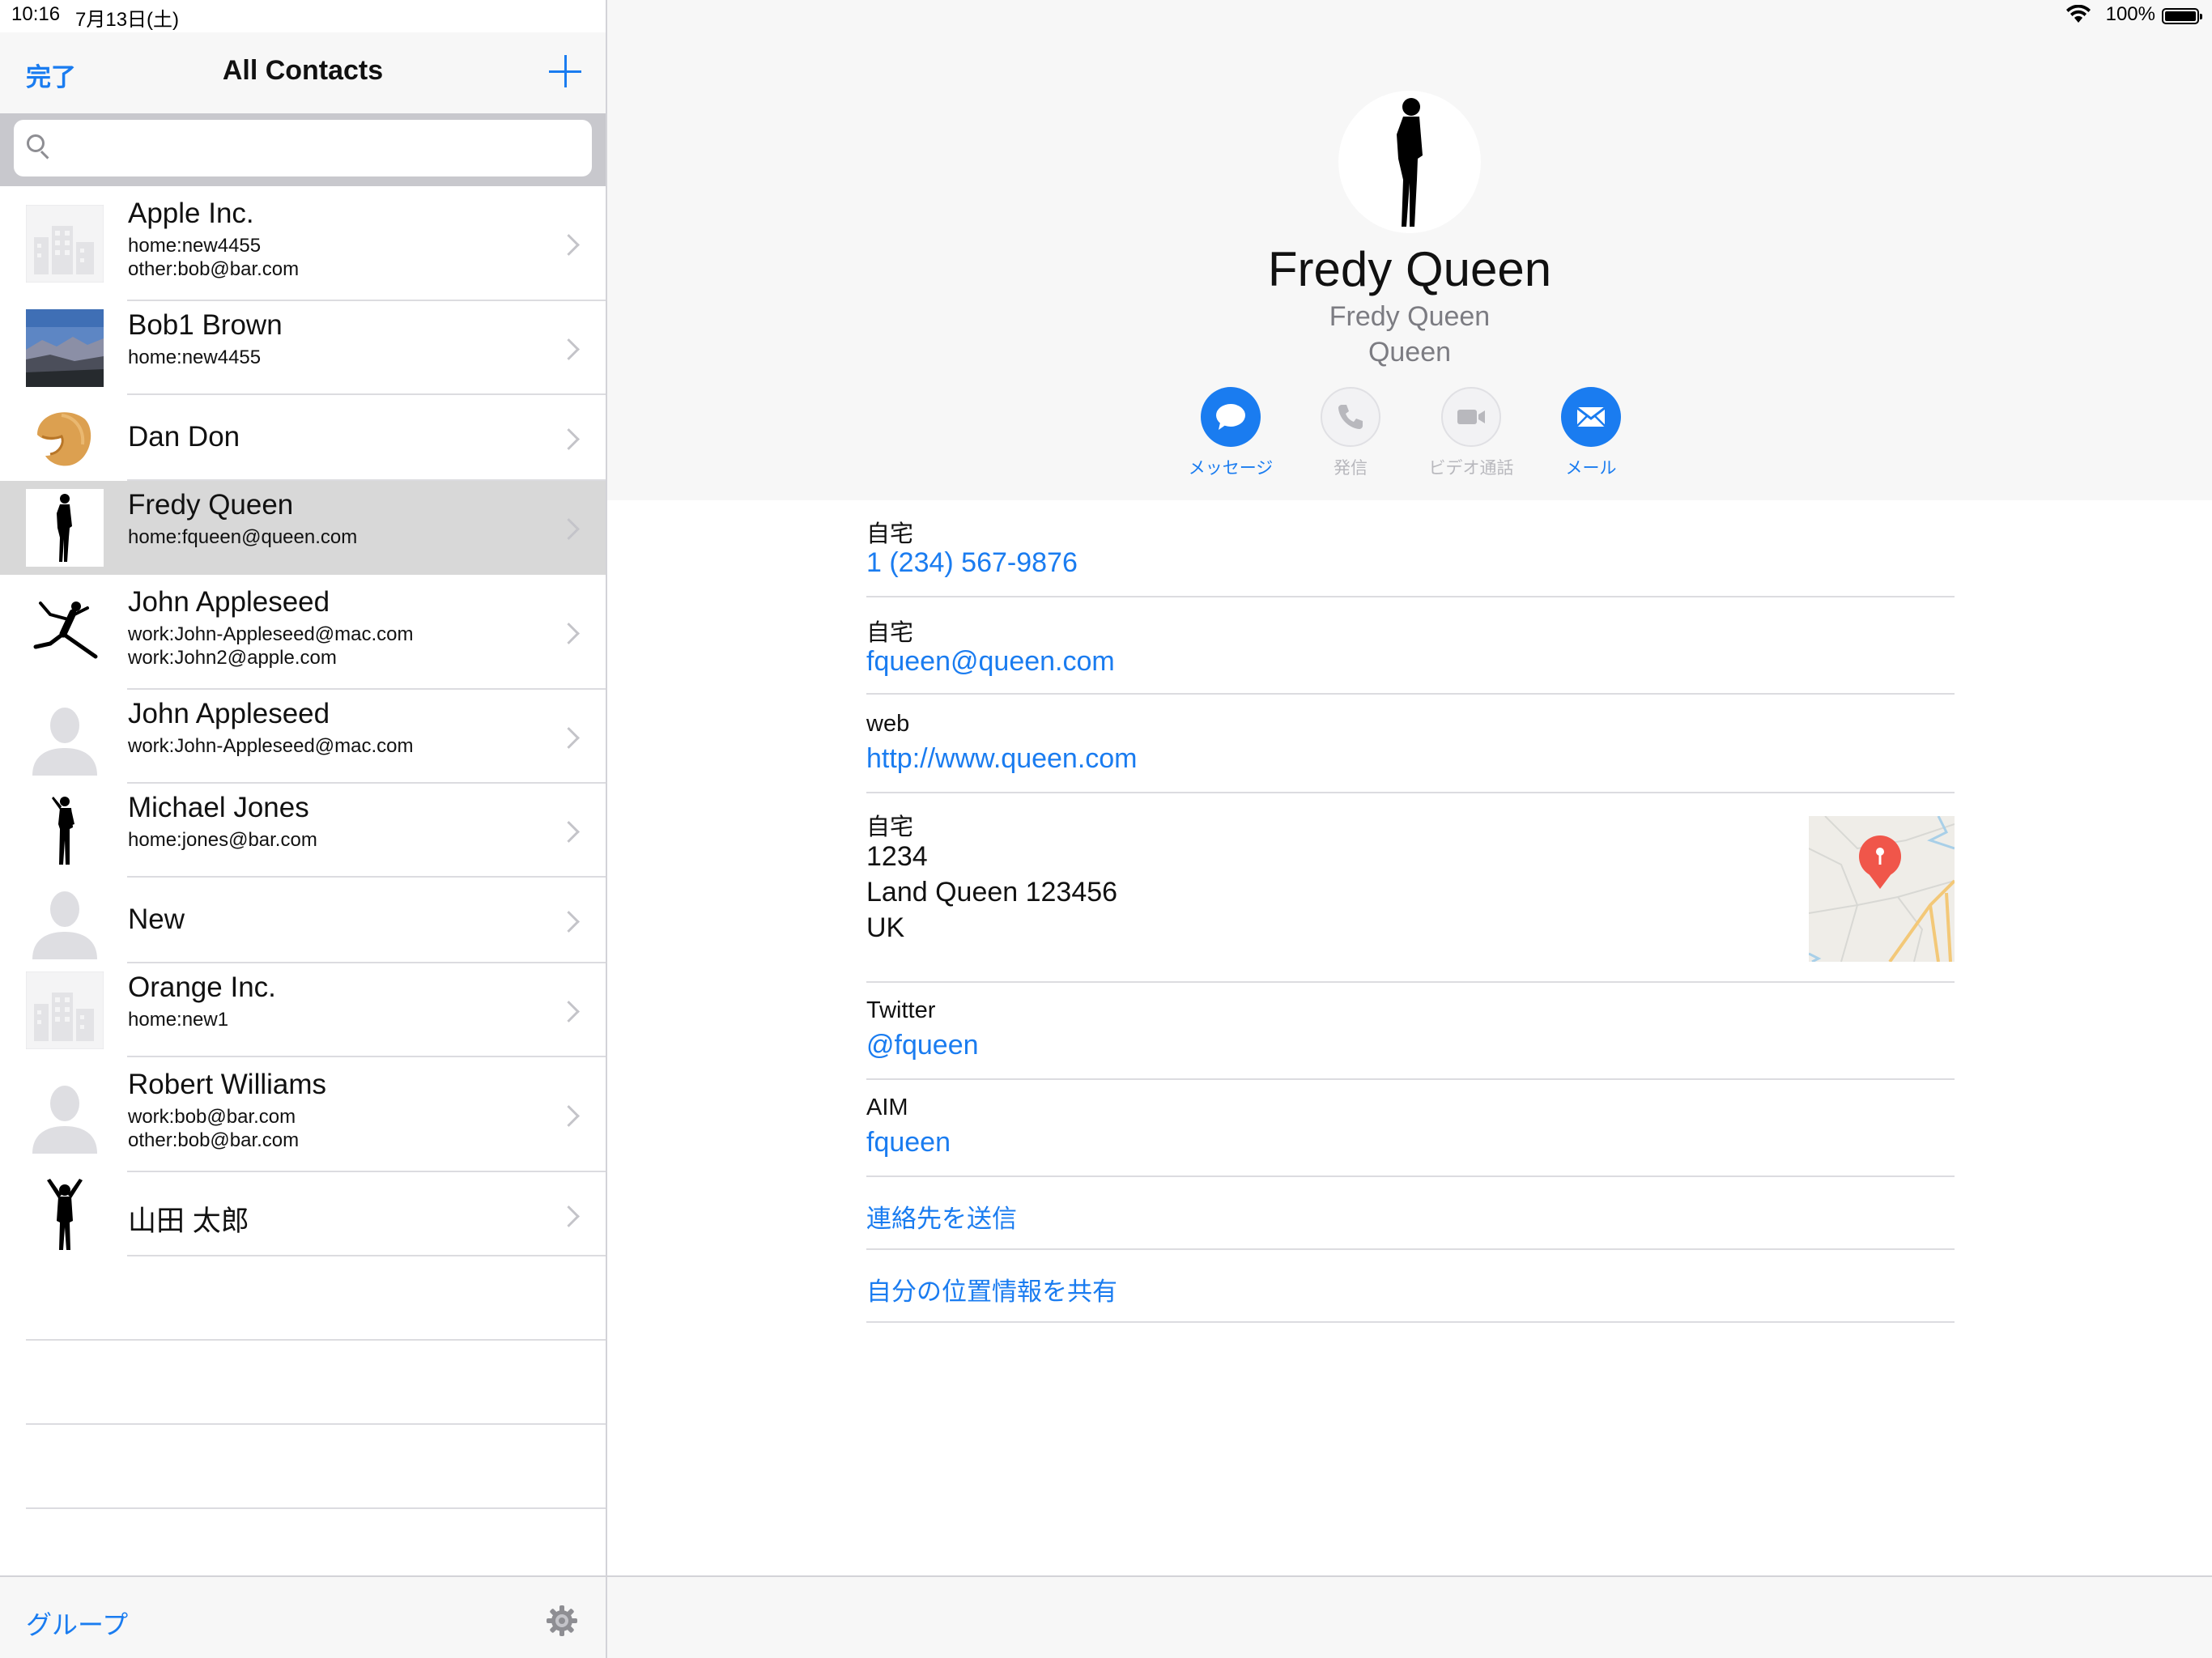 The height and width of the screenshot is (1658, 2212). Describe the element at coordinates (1591, 416) in the screenshot. I see `envelope-icon` at that location.